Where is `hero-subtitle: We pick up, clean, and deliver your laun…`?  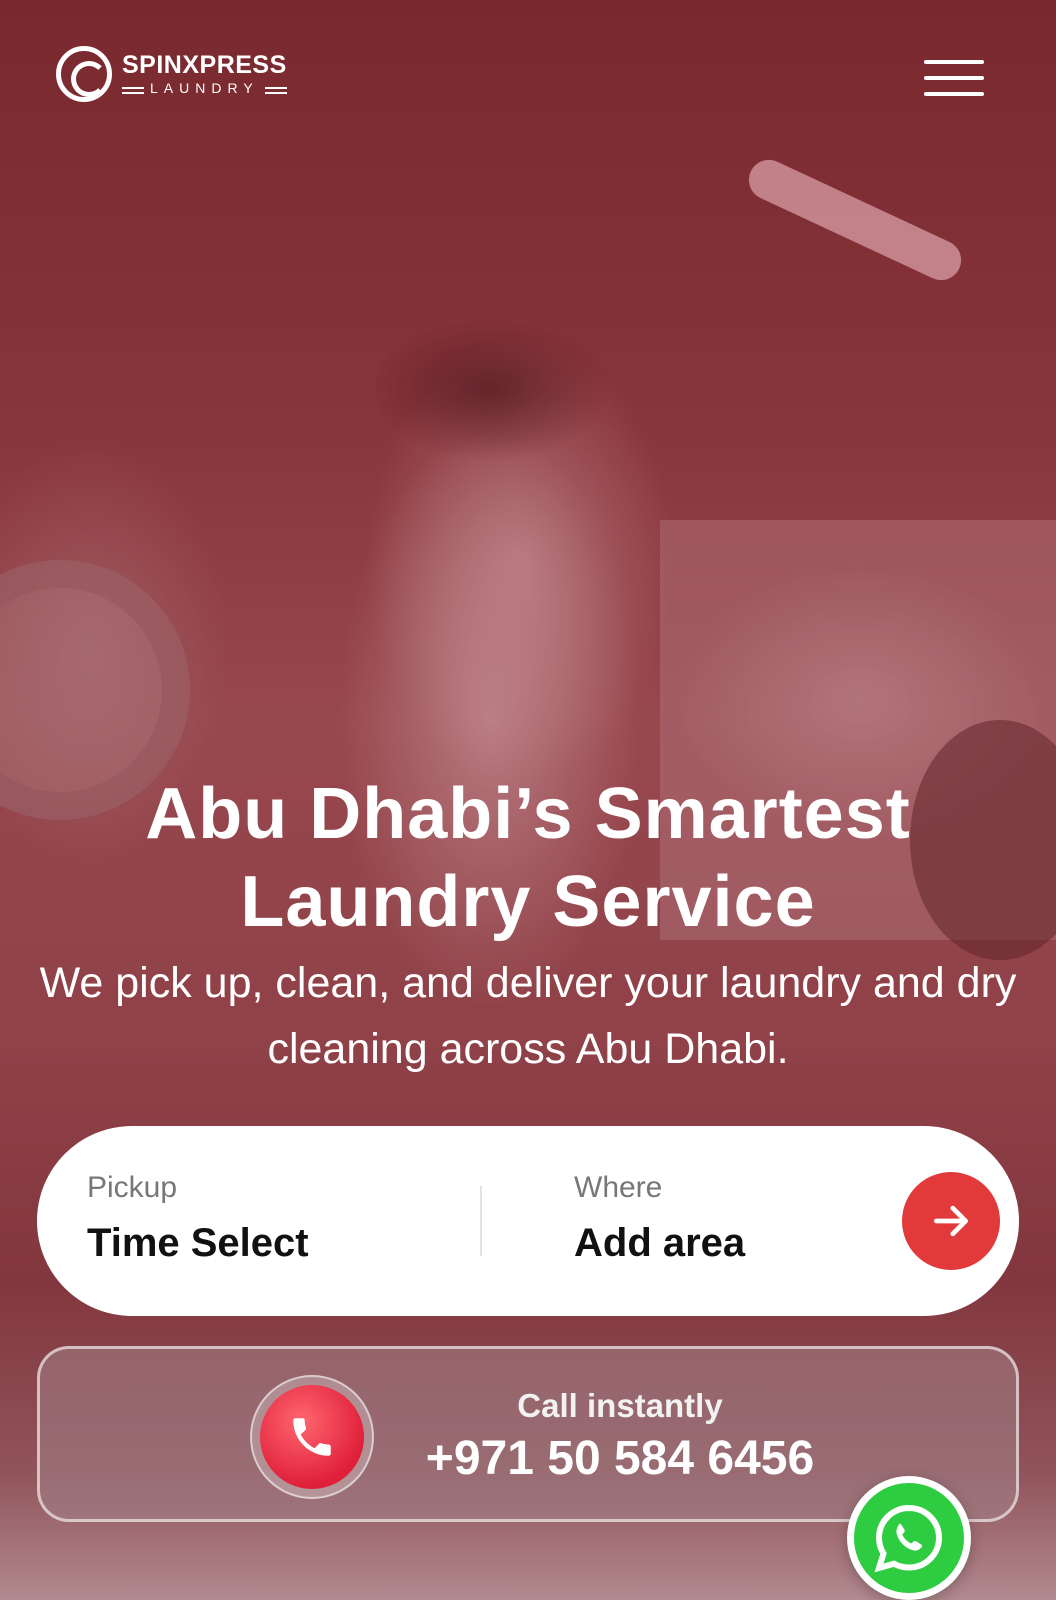 hero-subtitle: We pick up, clean, and deliver your laun… is located at coordinates (528, 1016).